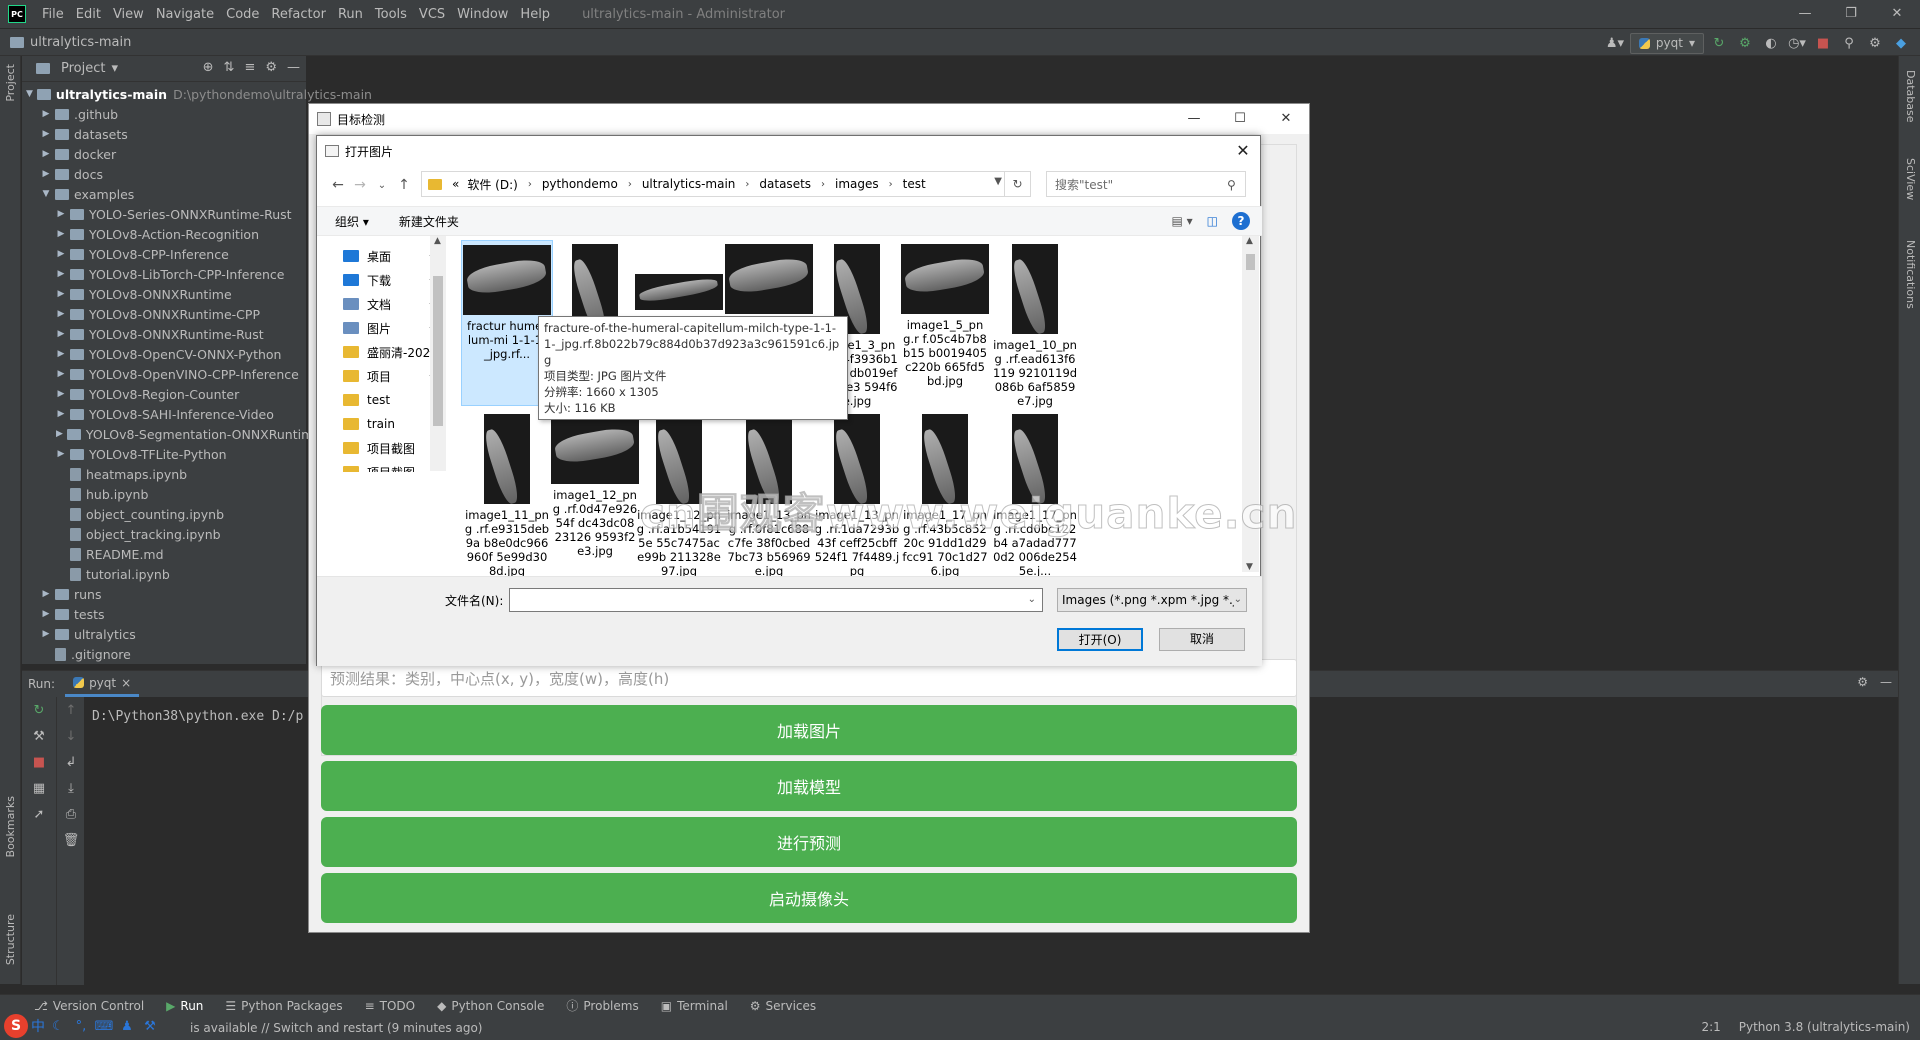  I want to click on crumb-overflow: «, so click(455, 184).